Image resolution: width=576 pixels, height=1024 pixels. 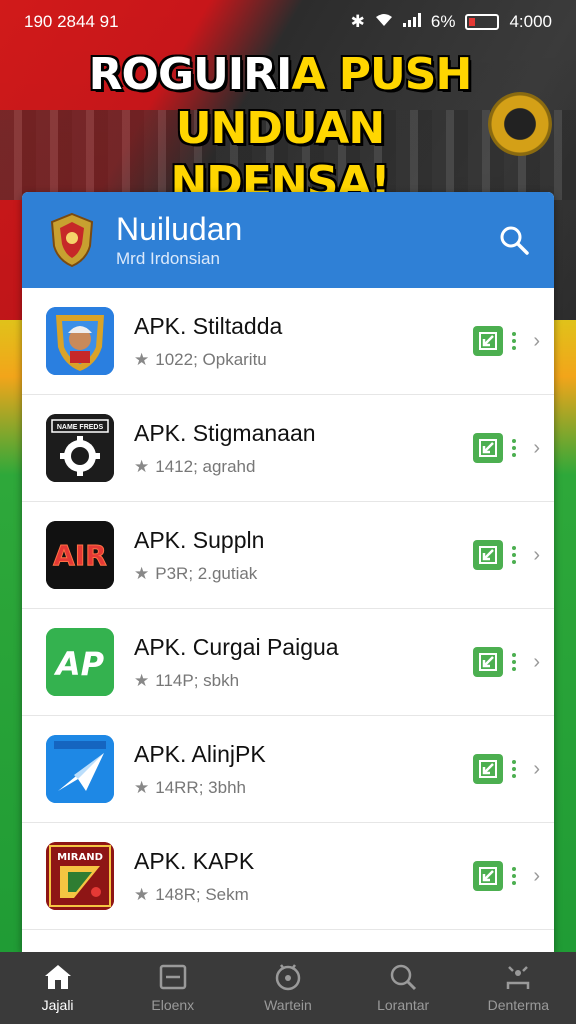 I want to click on app-title: APK. KAPK, so click(x=194, y=860).